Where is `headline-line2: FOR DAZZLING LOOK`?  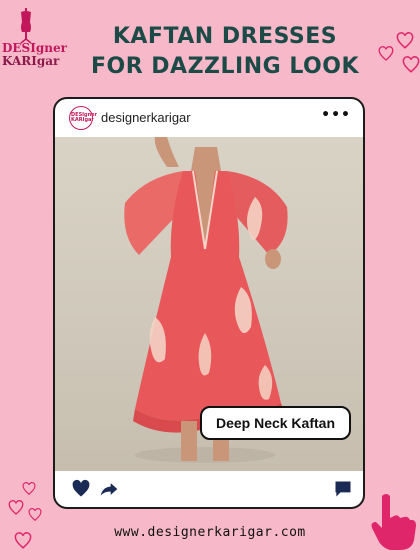 headline-line2: FOR DAZZLING LOOK is located at coordinates (225, 66).